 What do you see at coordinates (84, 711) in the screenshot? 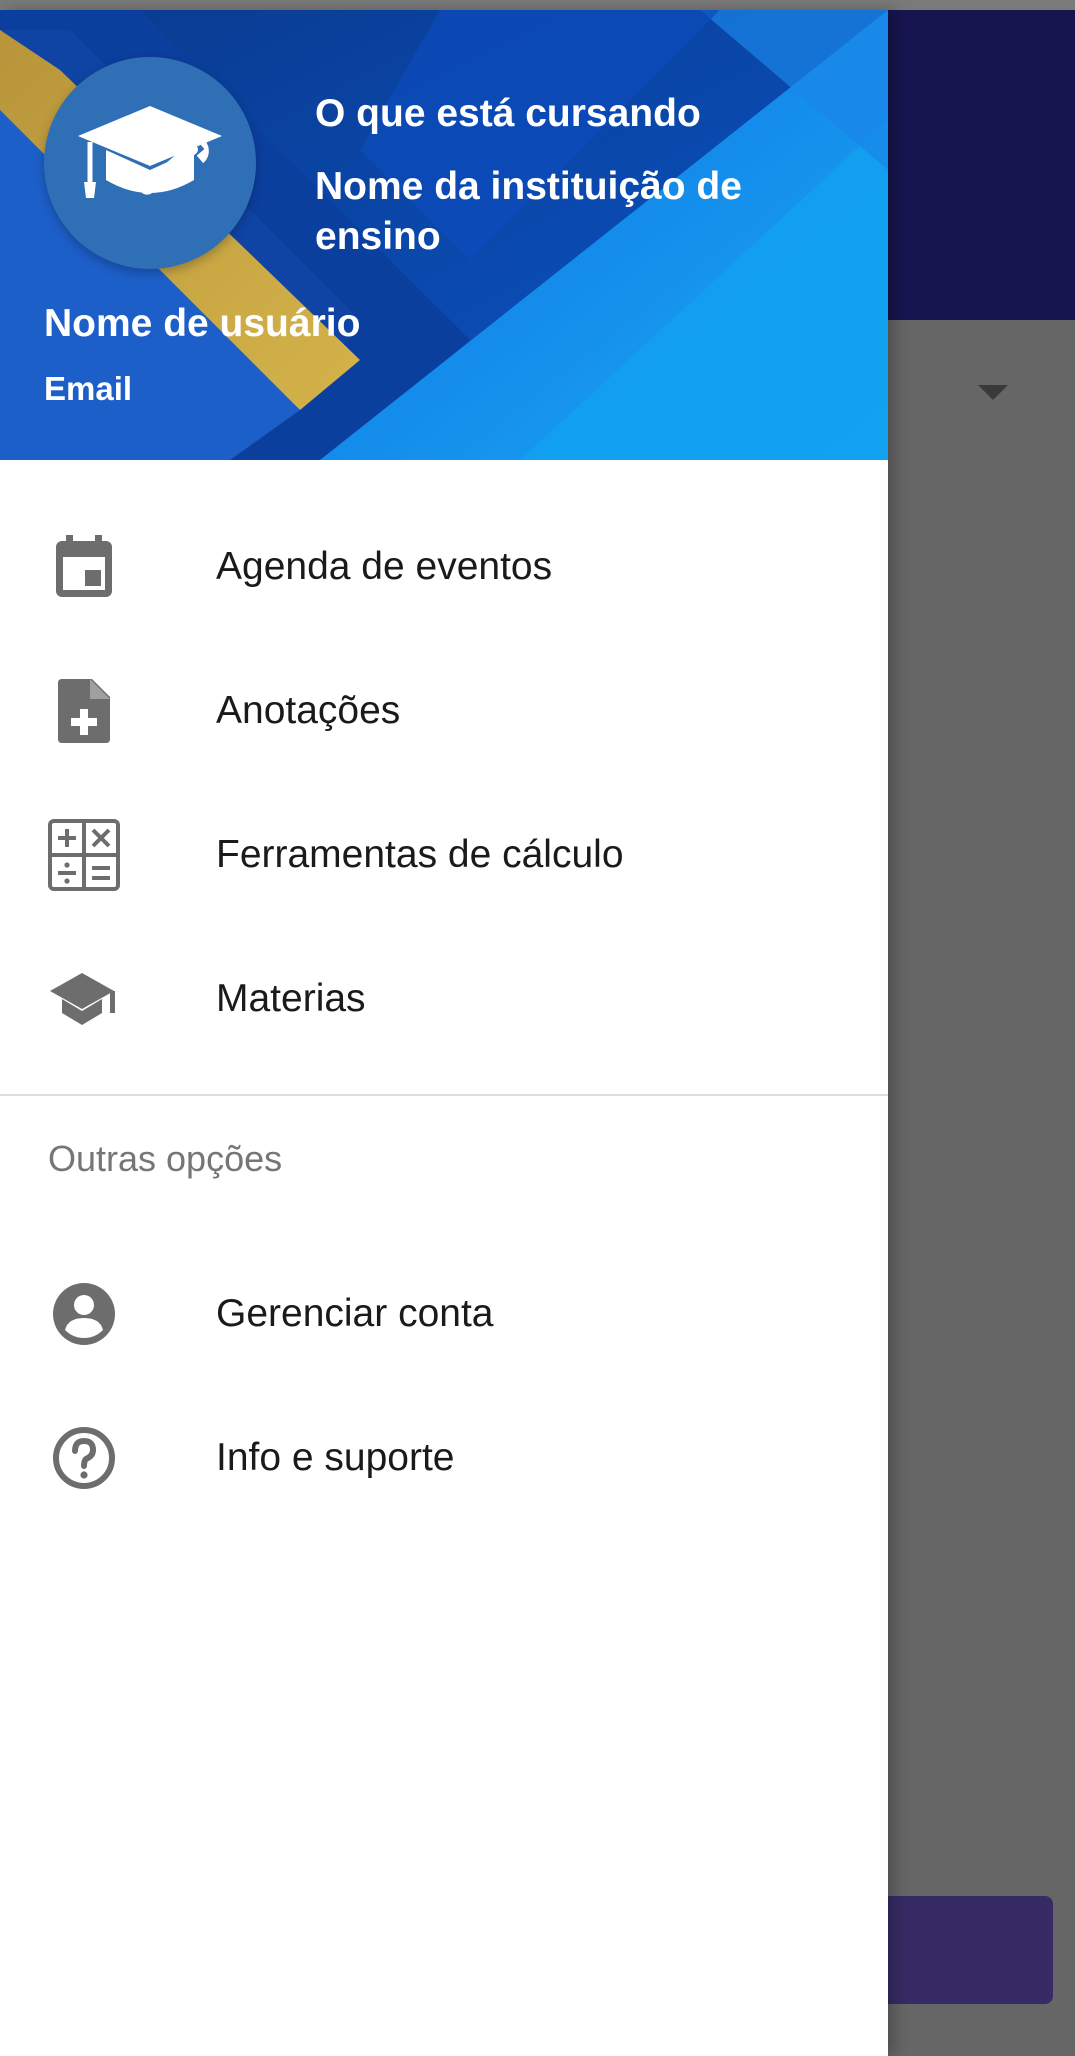
I see `note-add-icon` at bounding box center [84, 711].